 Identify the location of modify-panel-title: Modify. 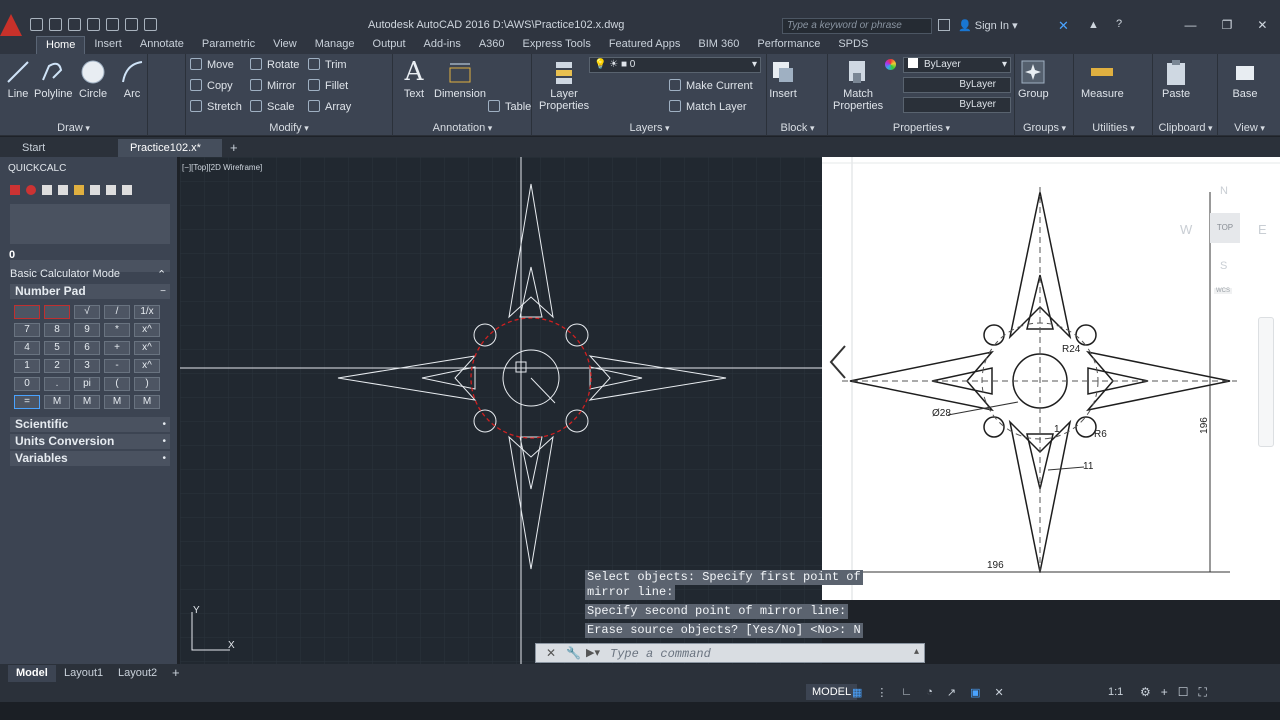
(289, 128).